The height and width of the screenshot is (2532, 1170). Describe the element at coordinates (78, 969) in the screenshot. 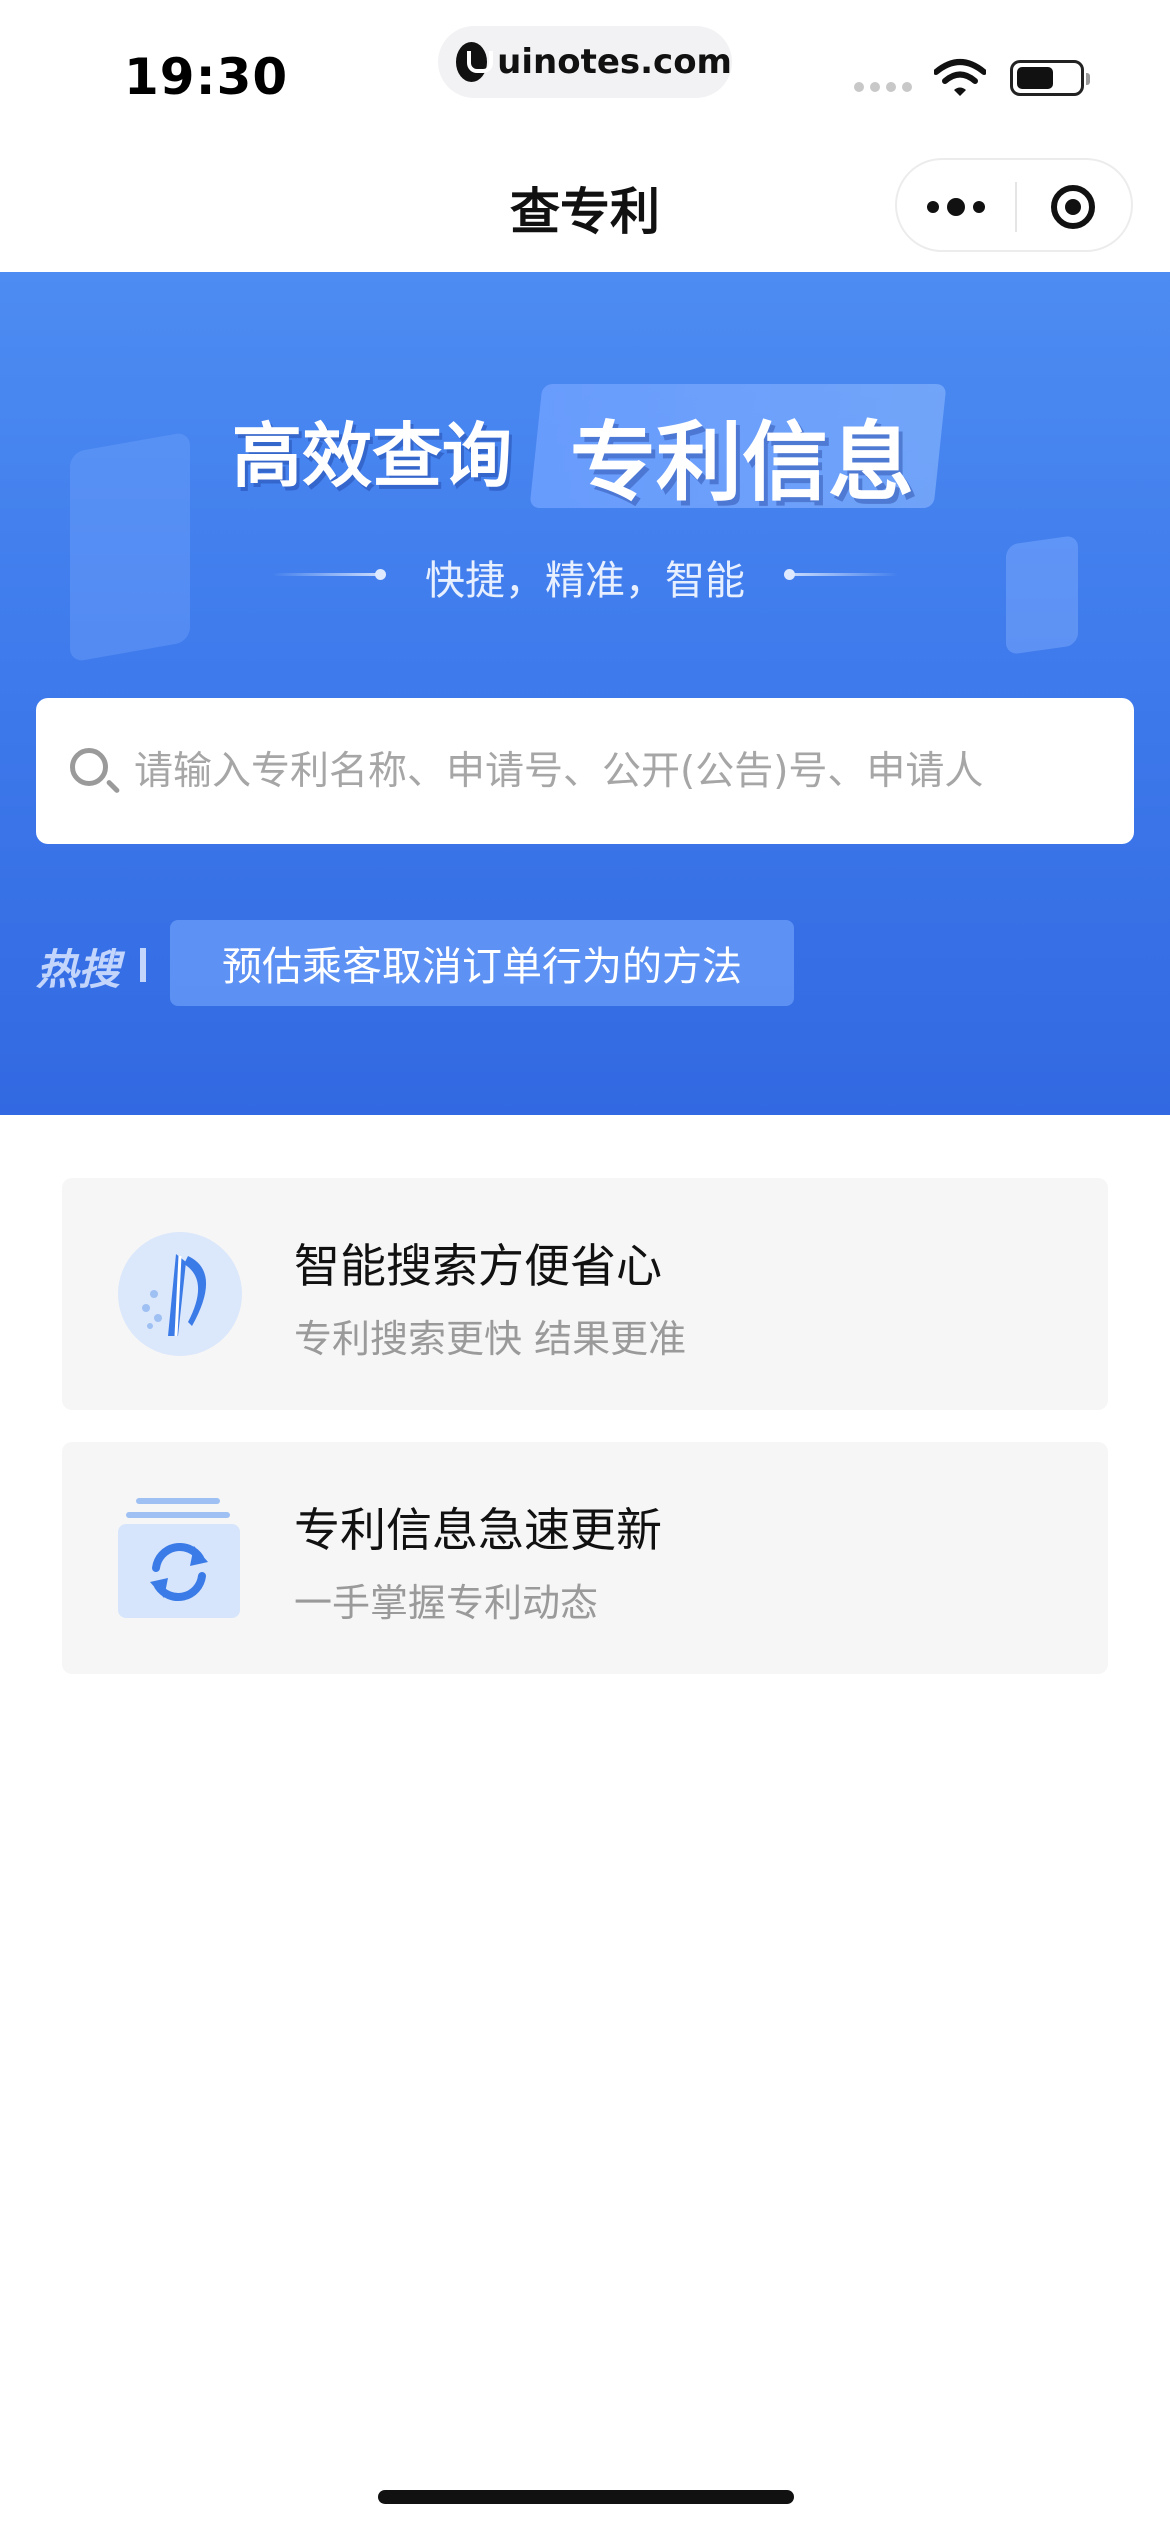

I see `hot-search-label: 热搜` at that location.